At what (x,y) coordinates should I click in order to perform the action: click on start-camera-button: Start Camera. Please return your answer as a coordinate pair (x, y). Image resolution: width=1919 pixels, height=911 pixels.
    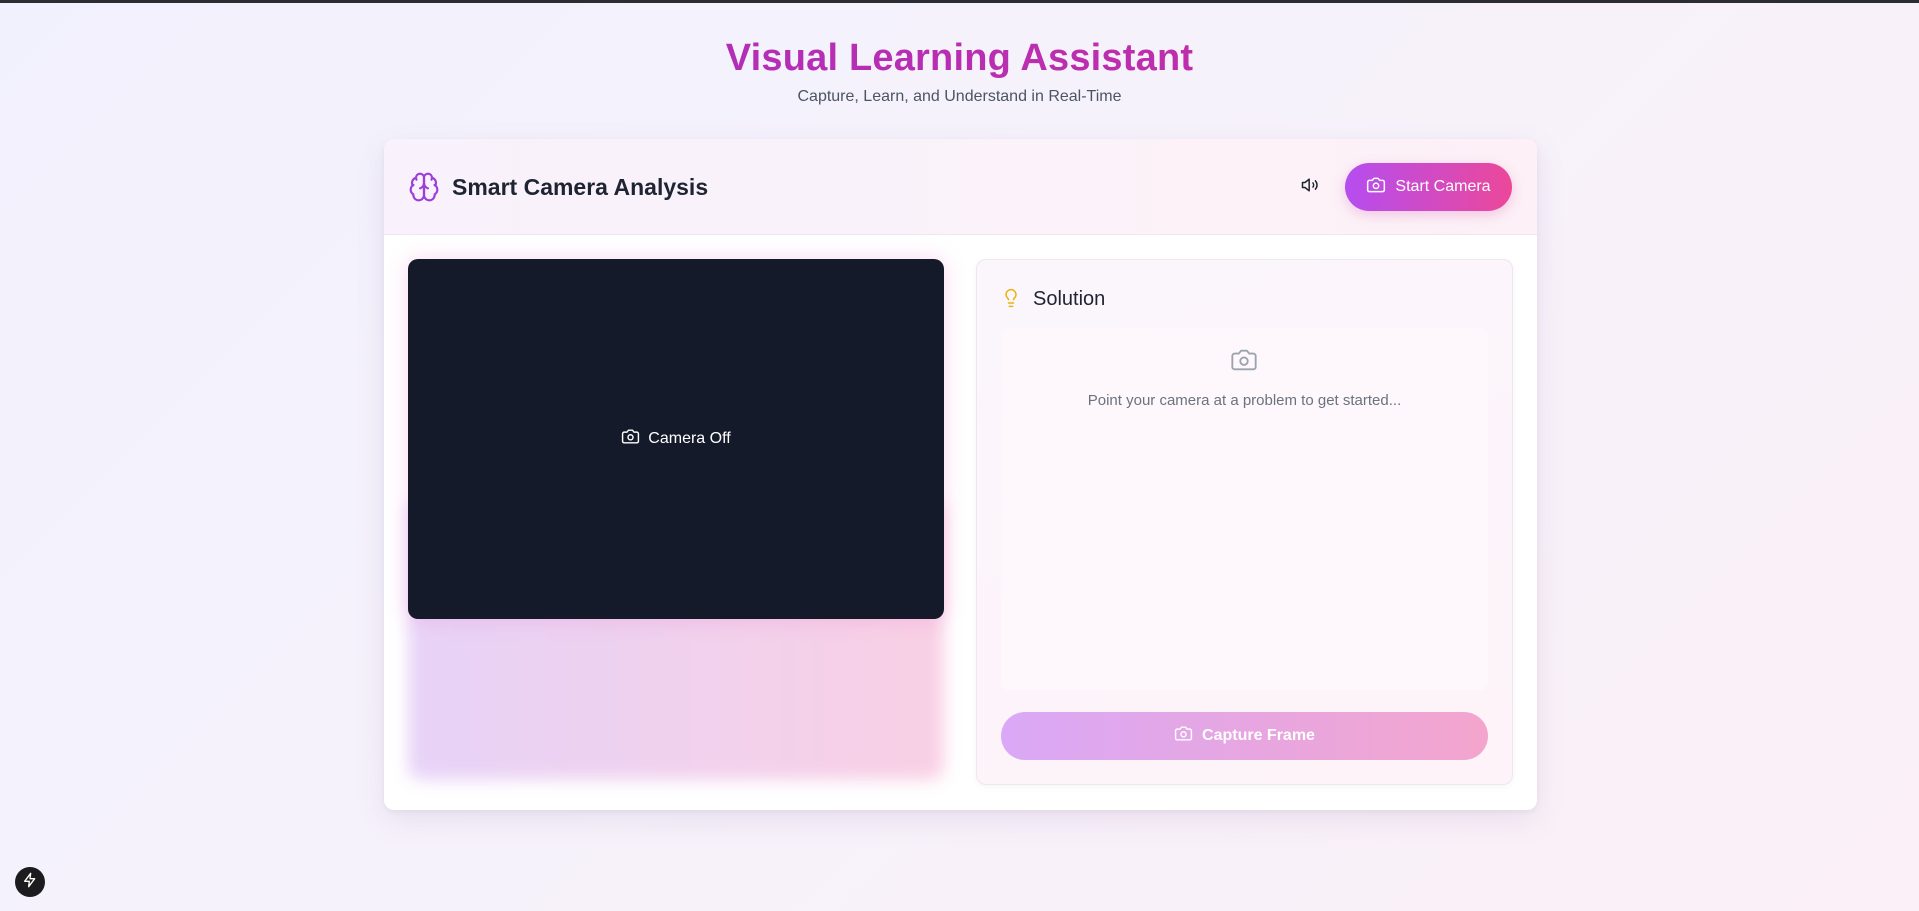
    Looking at the image, I should click on (1428, 187).